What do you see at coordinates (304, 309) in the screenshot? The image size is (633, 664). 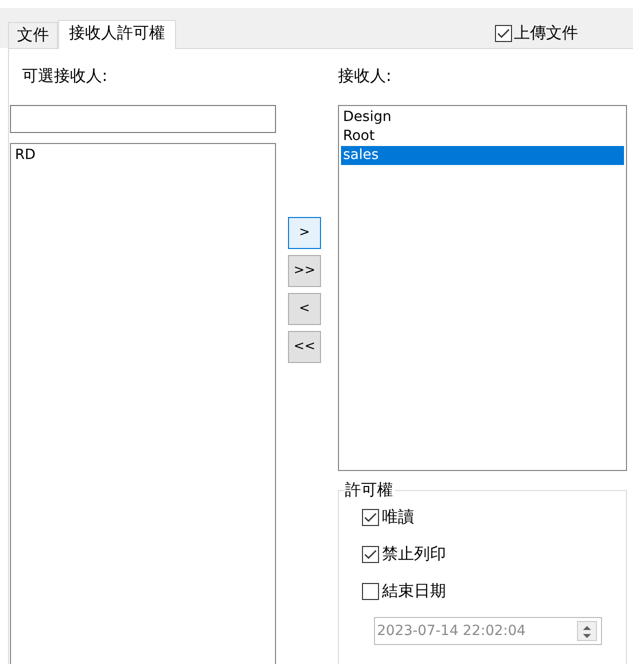 I see `transfer-button: <` at bounding box center [304, 309].